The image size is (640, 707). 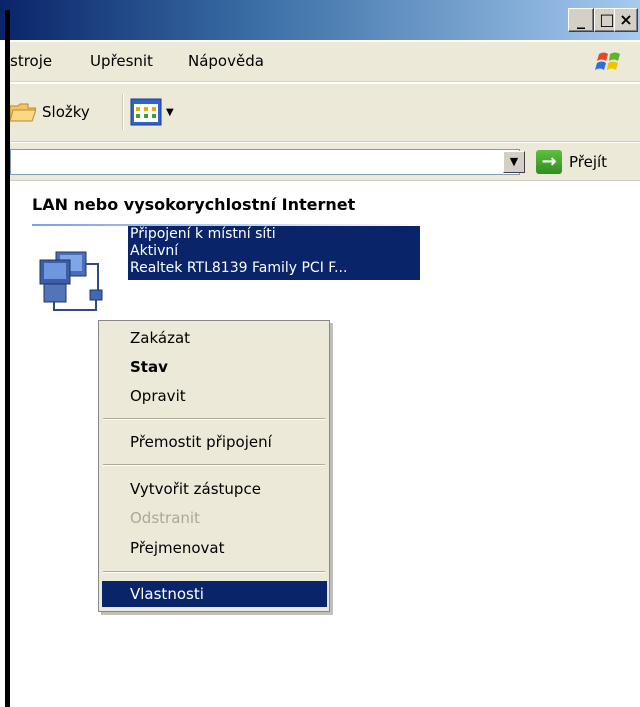 I want to click on menu-advanced: Upřesnit, so click(x=121, y=61).